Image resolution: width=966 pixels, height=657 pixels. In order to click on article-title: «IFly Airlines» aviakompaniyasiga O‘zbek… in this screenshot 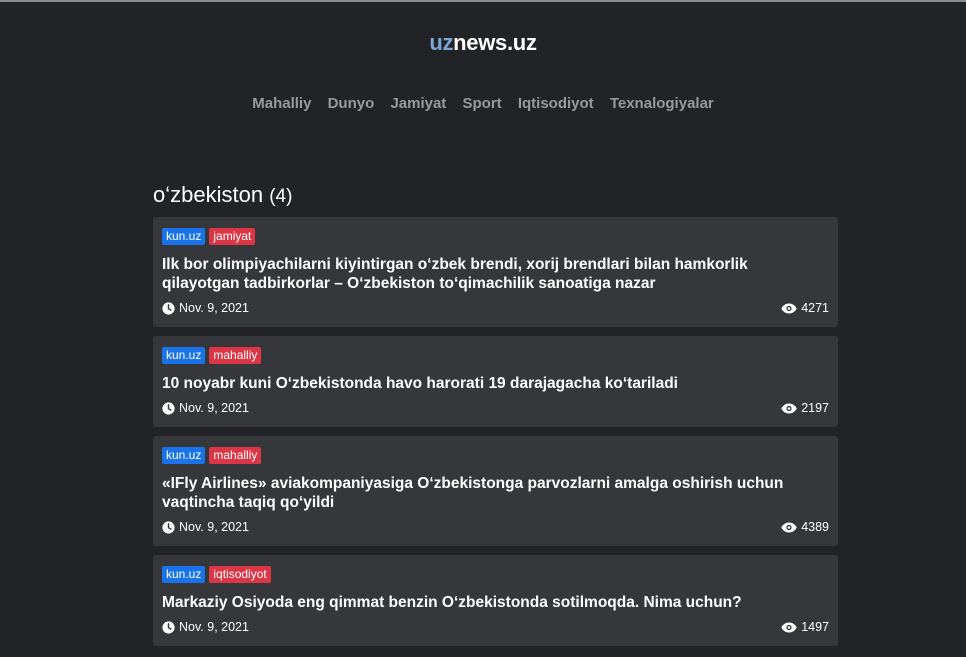, I will do `click(495, 493)`.